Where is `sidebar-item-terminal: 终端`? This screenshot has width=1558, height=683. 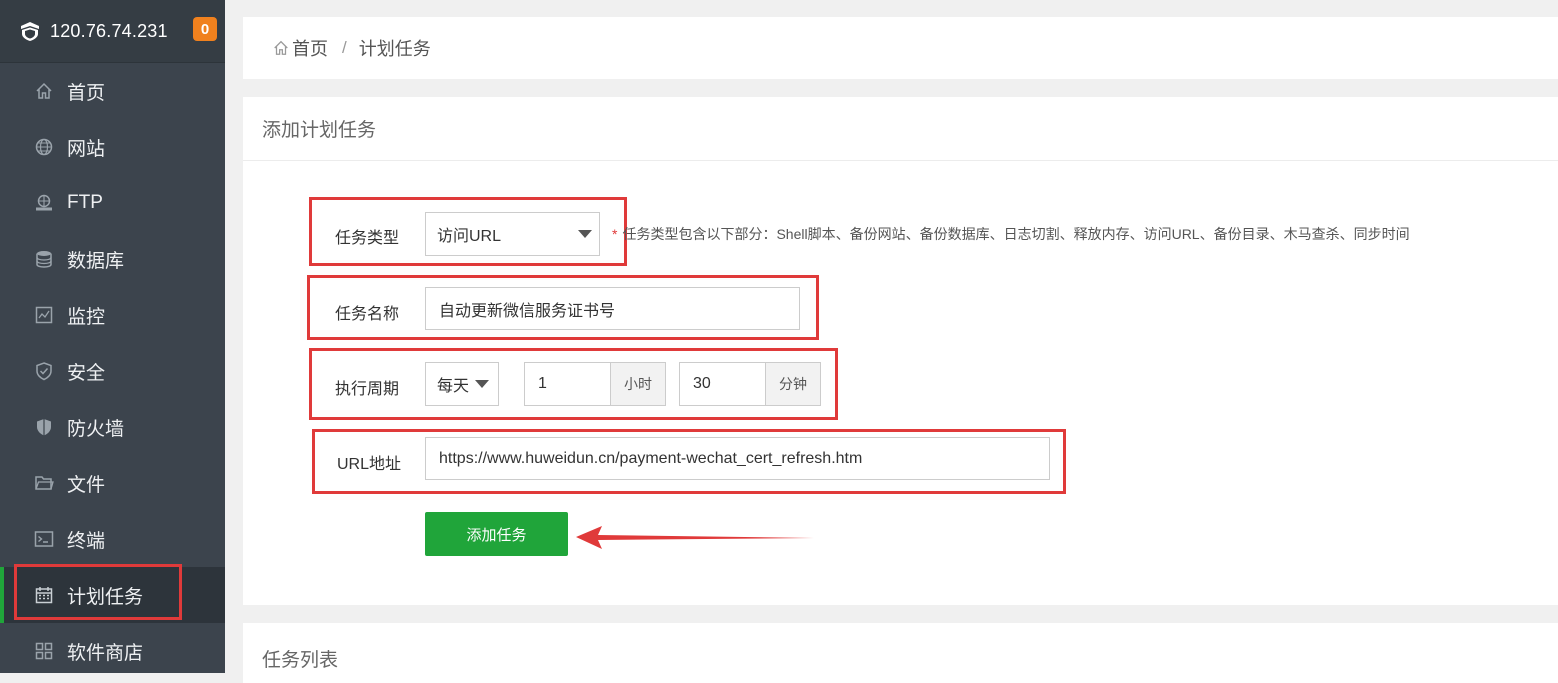
sidebar-item-terminal: 终端 is located at coordinates (112, 539).